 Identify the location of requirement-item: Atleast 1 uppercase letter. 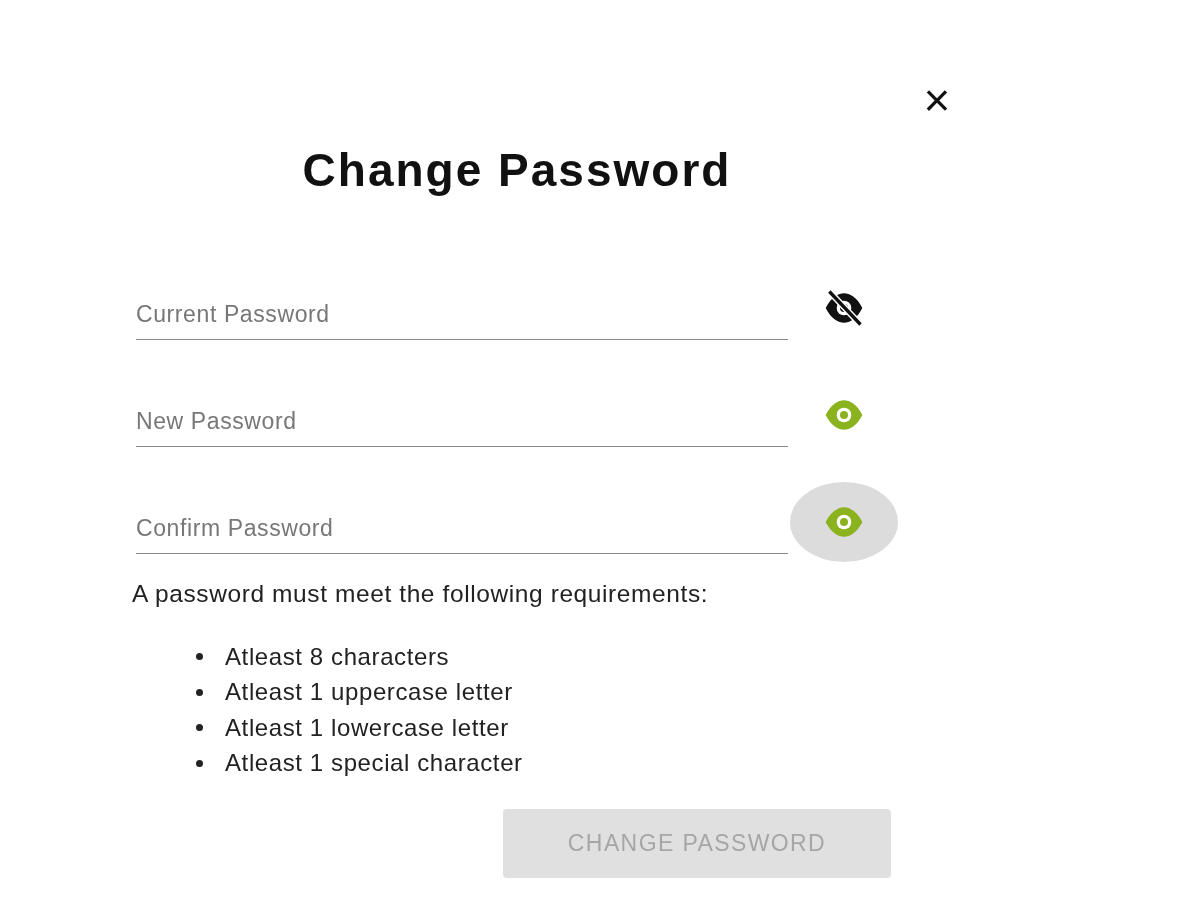
(369, 692).